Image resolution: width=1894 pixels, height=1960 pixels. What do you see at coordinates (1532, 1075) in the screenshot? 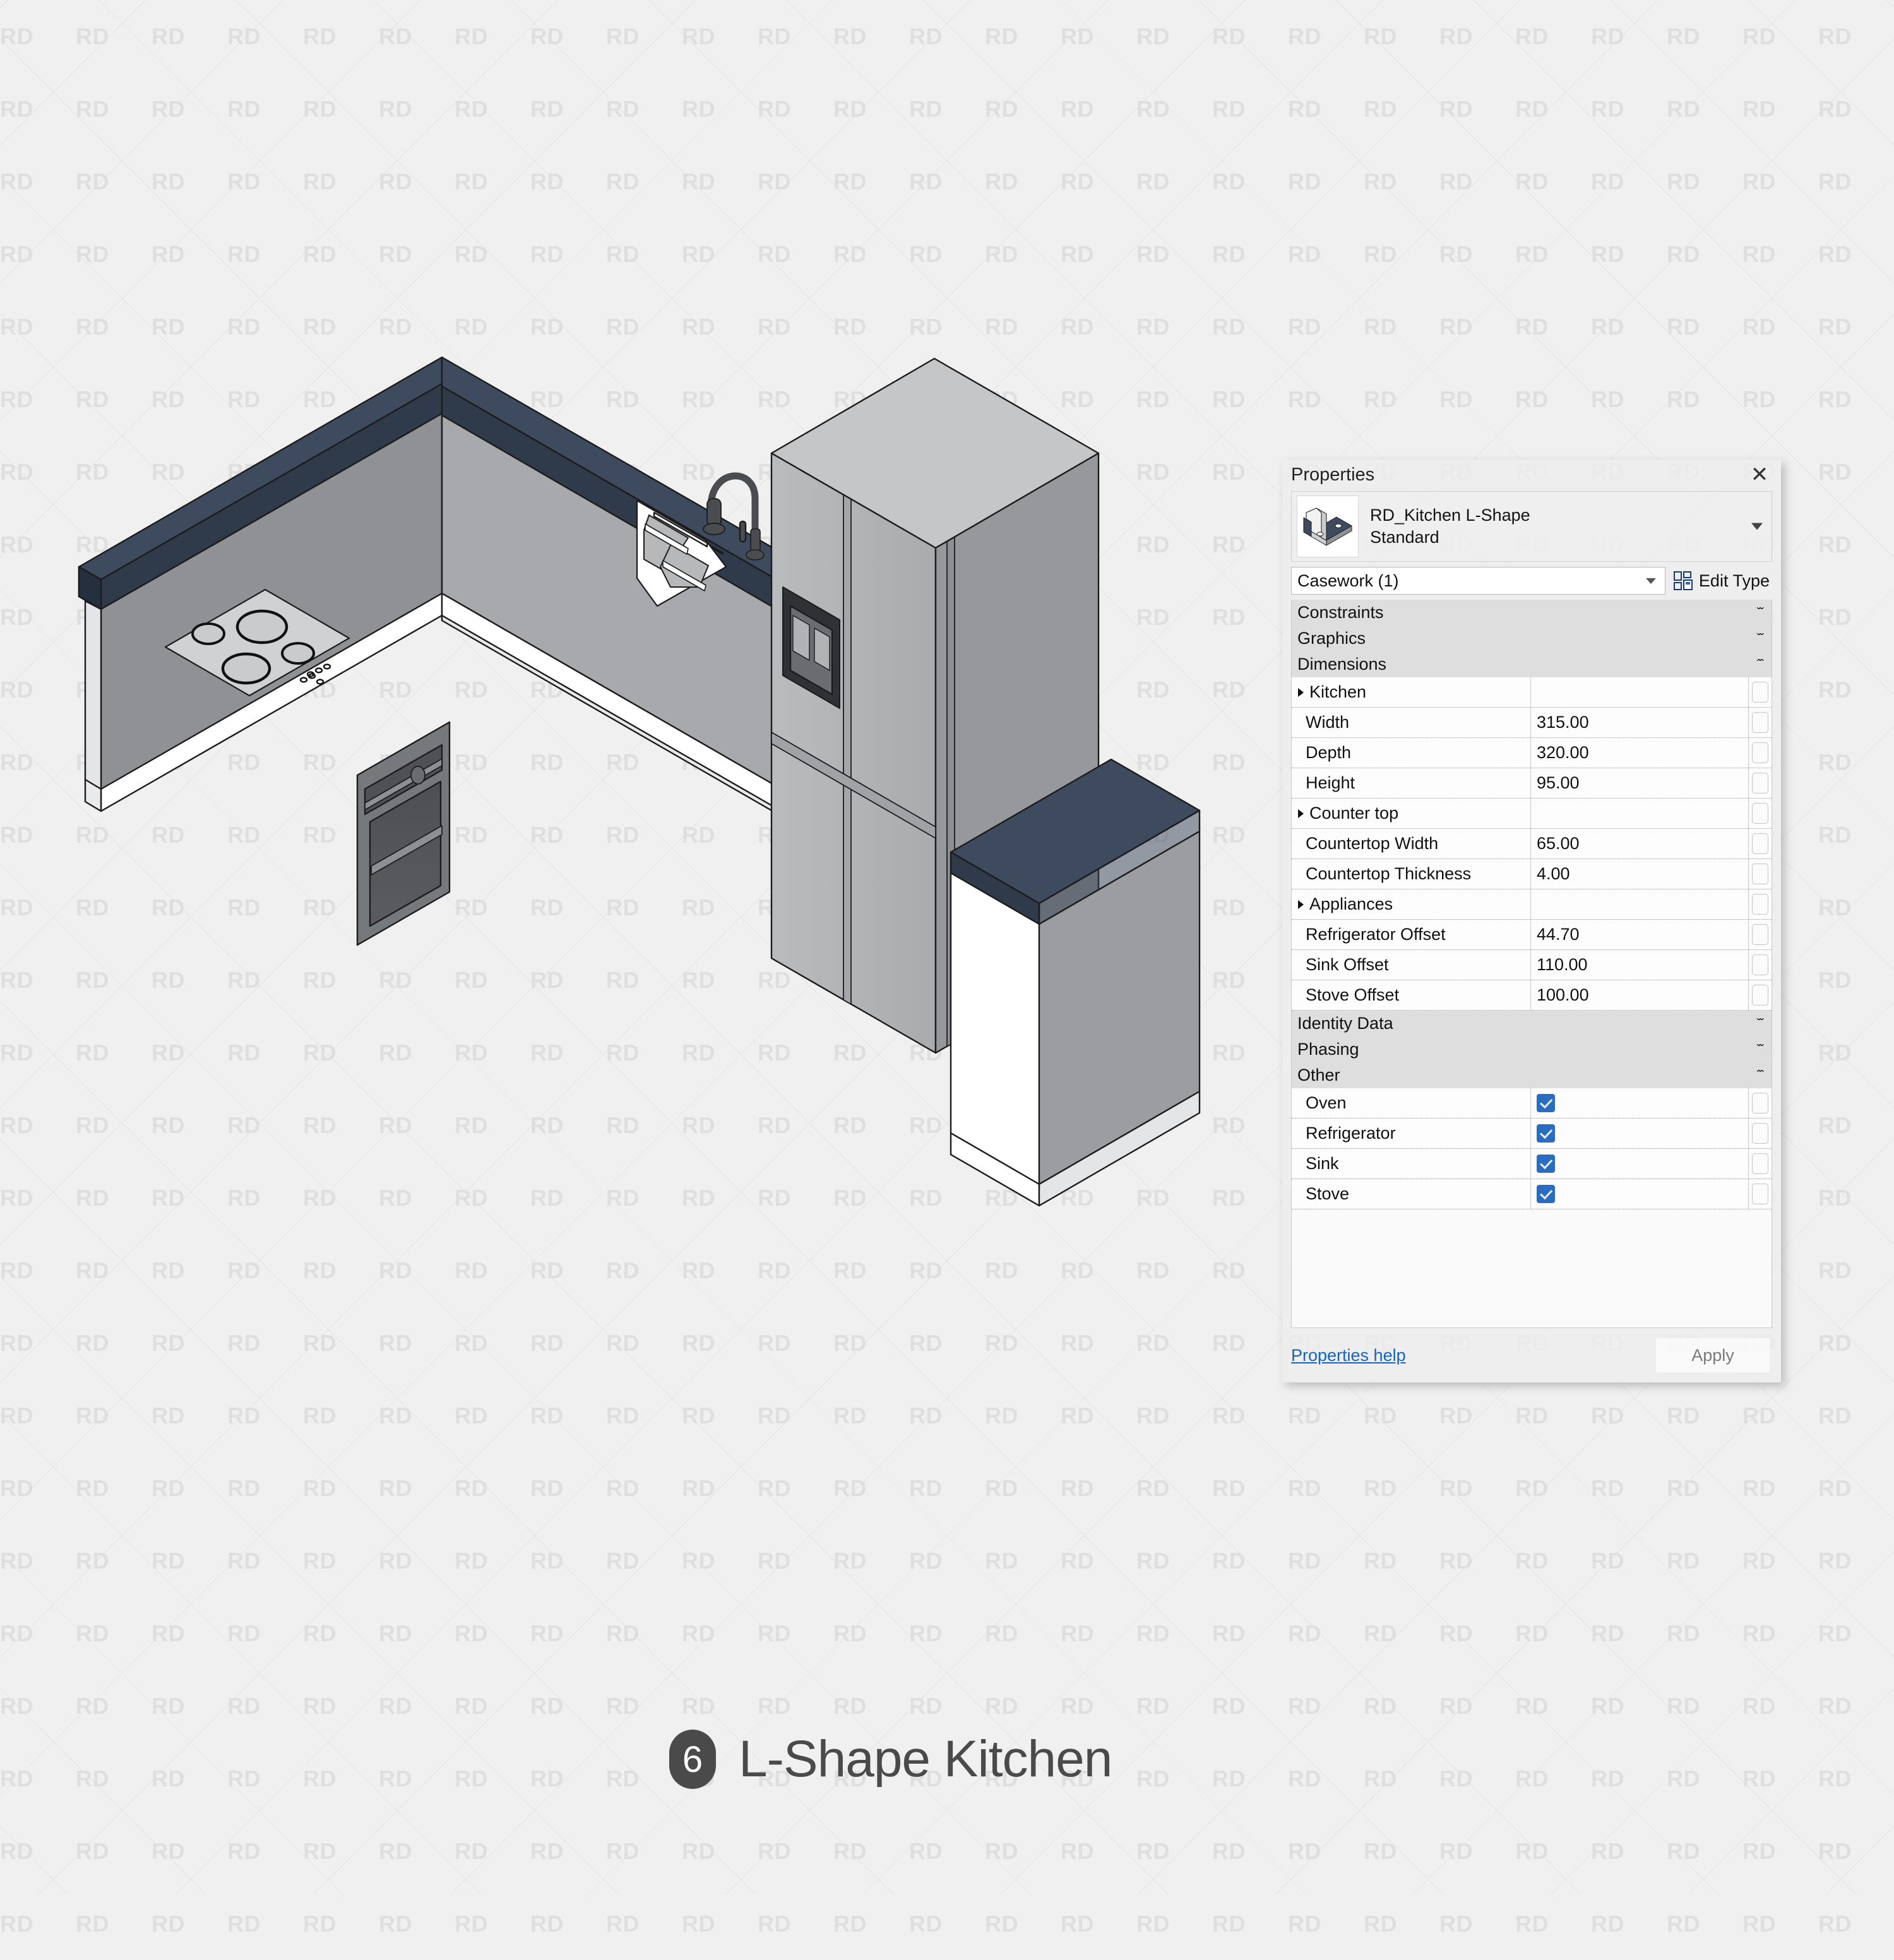
I see `property-group-other: Other ˆˆ` at bounding box center [1532, 1075].